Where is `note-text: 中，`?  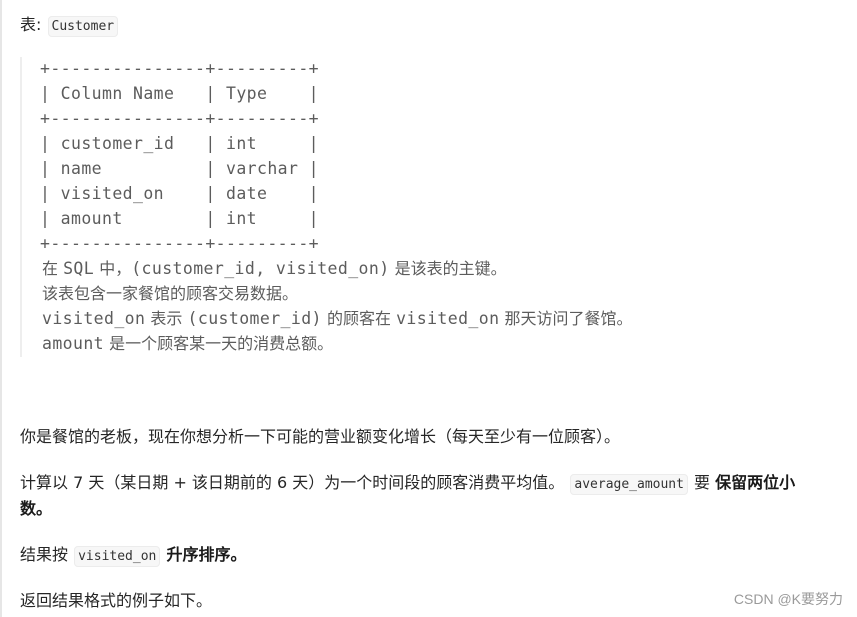 note-text: 中， is located at coordinates (113, 268).